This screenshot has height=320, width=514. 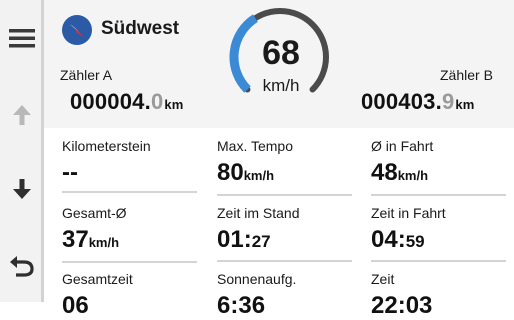 I want to click on stat-total-time: Gesamtzeit 06, so click(x=129, y=295).